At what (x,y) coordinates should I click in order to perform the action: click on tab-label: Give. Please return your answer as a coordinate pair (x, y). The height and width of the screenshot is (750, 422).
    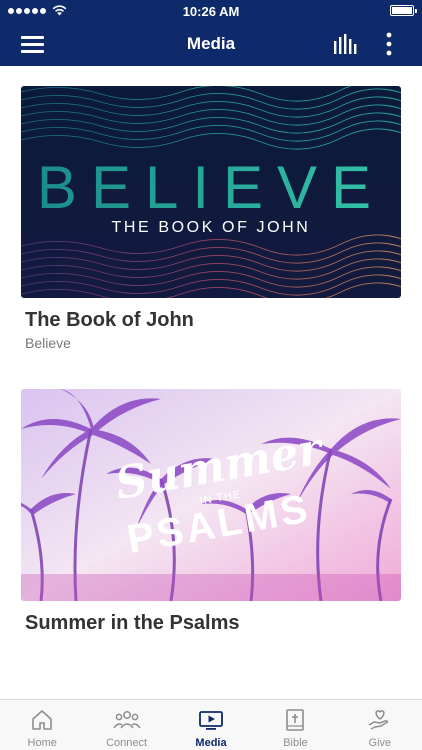
    Looking at the image, I should click on (380, 743).